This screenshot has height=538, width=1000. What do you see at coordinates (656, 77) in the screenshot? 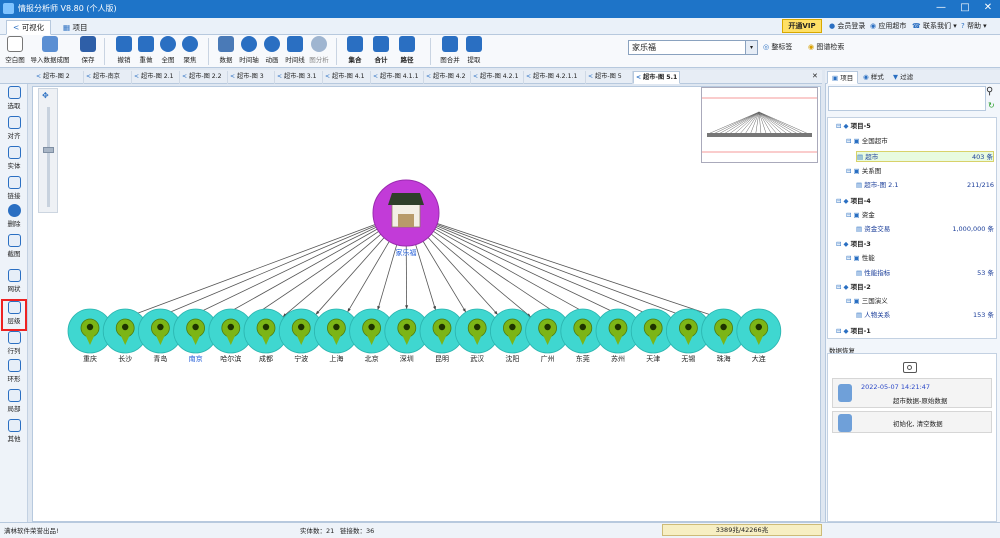
I see `doc-tab: 超市-图 5.1` at bounding box center [656, 77].